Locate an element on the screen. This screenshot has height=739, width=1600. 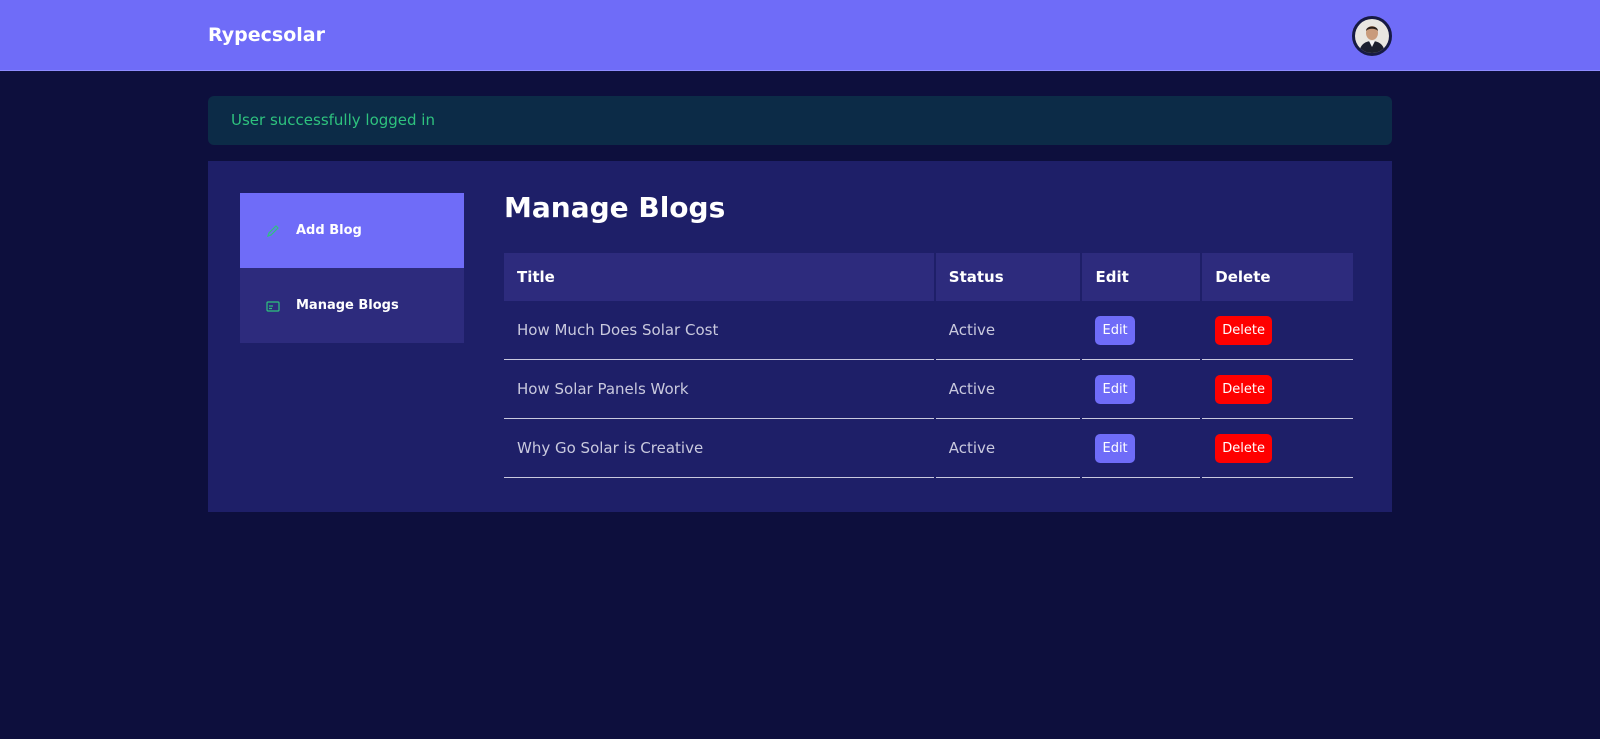
card-icon is located at coordinates (273, 306).